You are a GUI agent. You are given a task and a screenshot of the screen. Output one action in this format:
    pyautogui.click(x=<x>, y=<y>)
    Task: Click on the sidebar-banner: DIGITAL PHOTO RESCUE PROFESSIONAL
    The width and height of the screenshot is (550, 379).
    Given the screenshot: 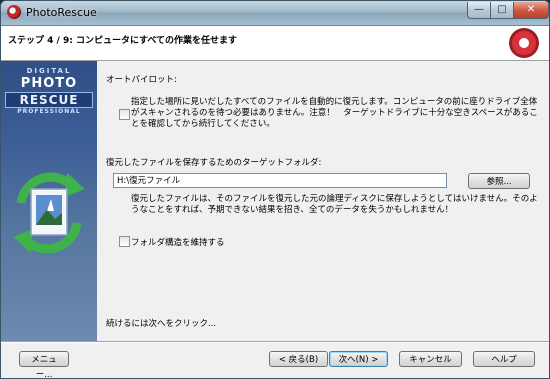 What is the action you would take?
    pyautogui.click(x=49, y=201)
    